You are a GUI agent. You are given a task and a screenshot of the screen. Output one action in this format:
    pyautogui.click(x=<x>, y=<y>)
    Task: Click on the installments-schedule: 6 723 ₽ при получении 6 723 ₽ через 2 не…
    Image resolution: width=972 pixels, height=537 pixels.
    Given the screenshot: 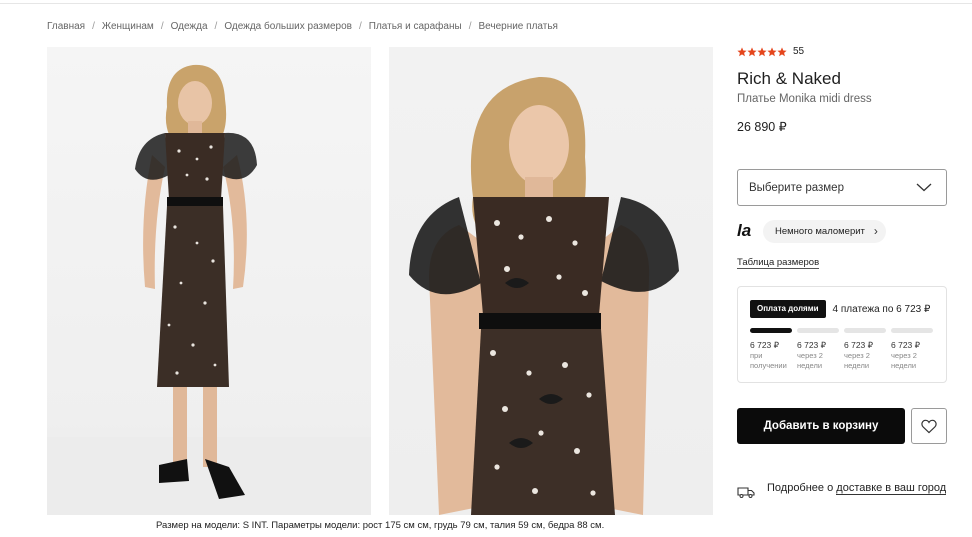 What is the action you would take?
    pyautogui.click(x=844, y=355)
    